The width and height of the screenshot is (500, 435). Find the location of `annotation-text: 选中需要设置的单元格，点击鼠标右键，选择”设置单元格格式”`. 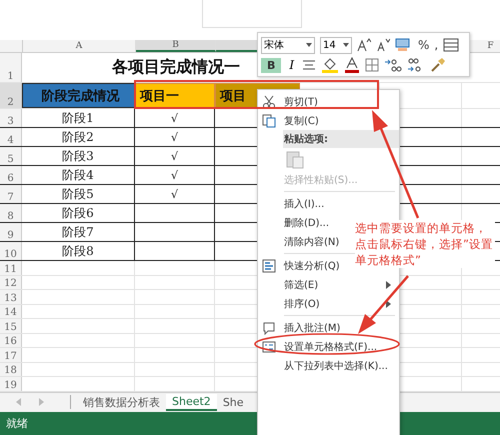

annotation-text: 选中需要设置的单元格，点击鼠标右键，选择”设置单元格格式” is located at coordinates (425, 244).